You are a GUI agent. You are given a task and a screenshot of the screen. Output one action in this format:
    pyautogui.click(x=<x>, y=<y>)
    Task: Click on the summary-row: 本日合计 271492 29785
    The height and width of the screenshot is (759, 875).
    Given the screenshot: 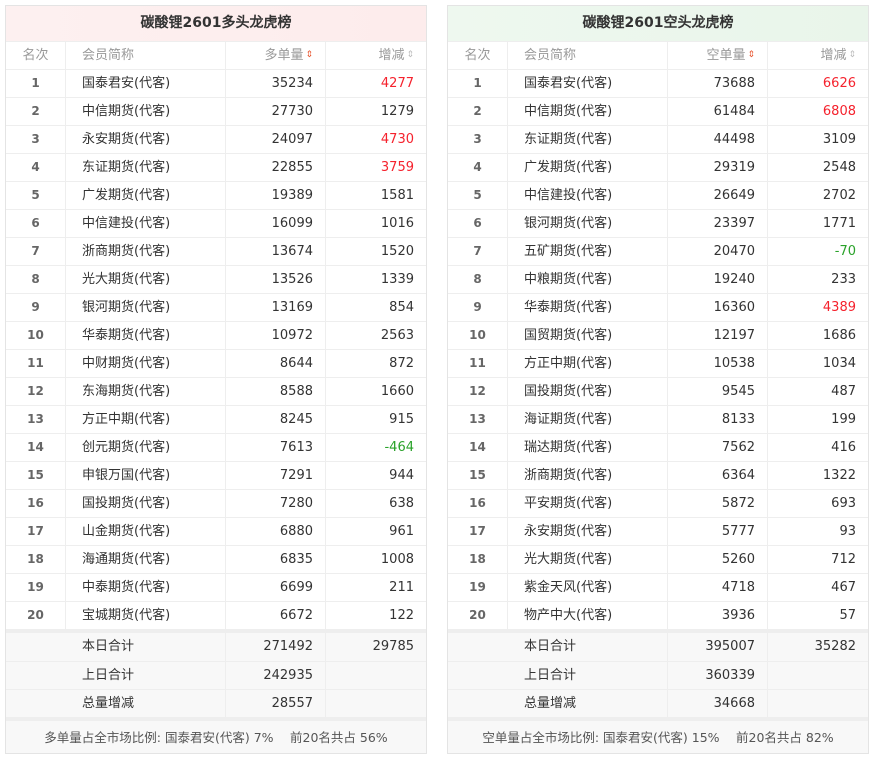 What is the action you would take?
    pyautogui.click(x=216, y=647)
    